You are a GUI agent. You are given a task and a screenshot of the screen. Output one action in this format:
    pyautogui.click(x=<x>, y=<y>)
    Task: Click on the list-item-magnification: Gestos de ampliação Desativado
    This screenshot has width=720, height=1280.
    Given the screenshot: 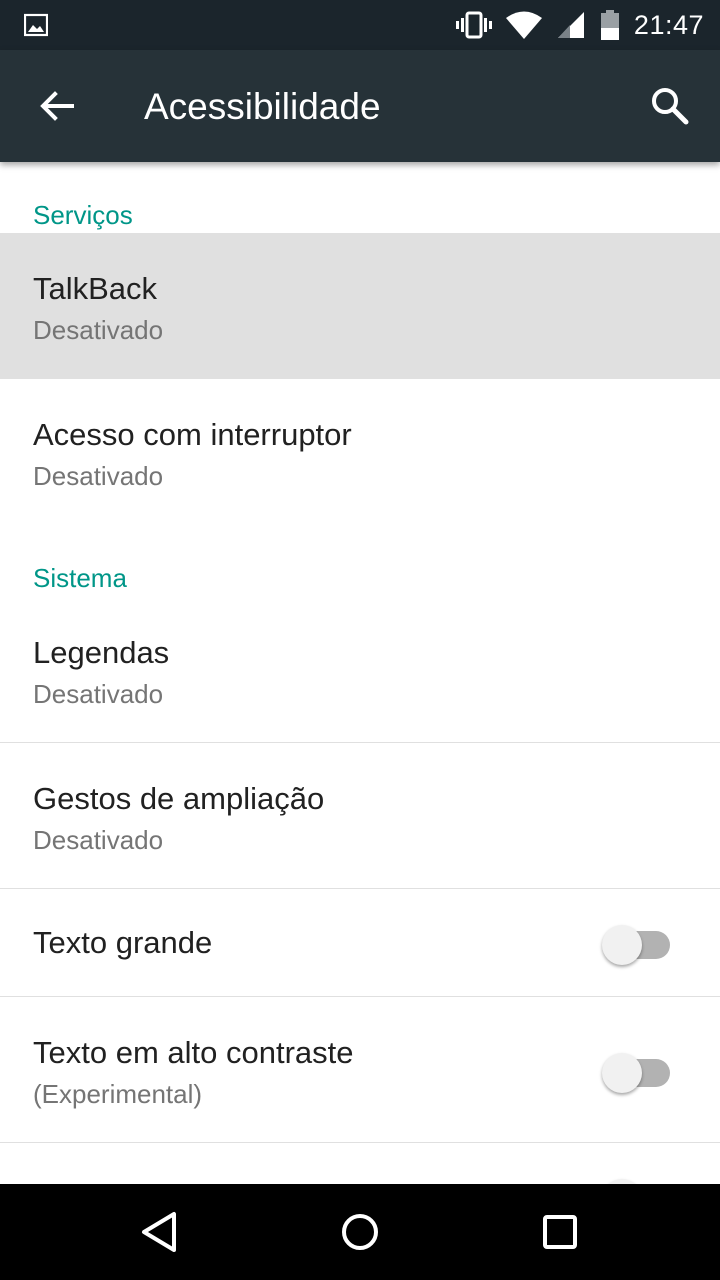 What is the action you would take?
    pyautogui.click(x=360, y=815)
    